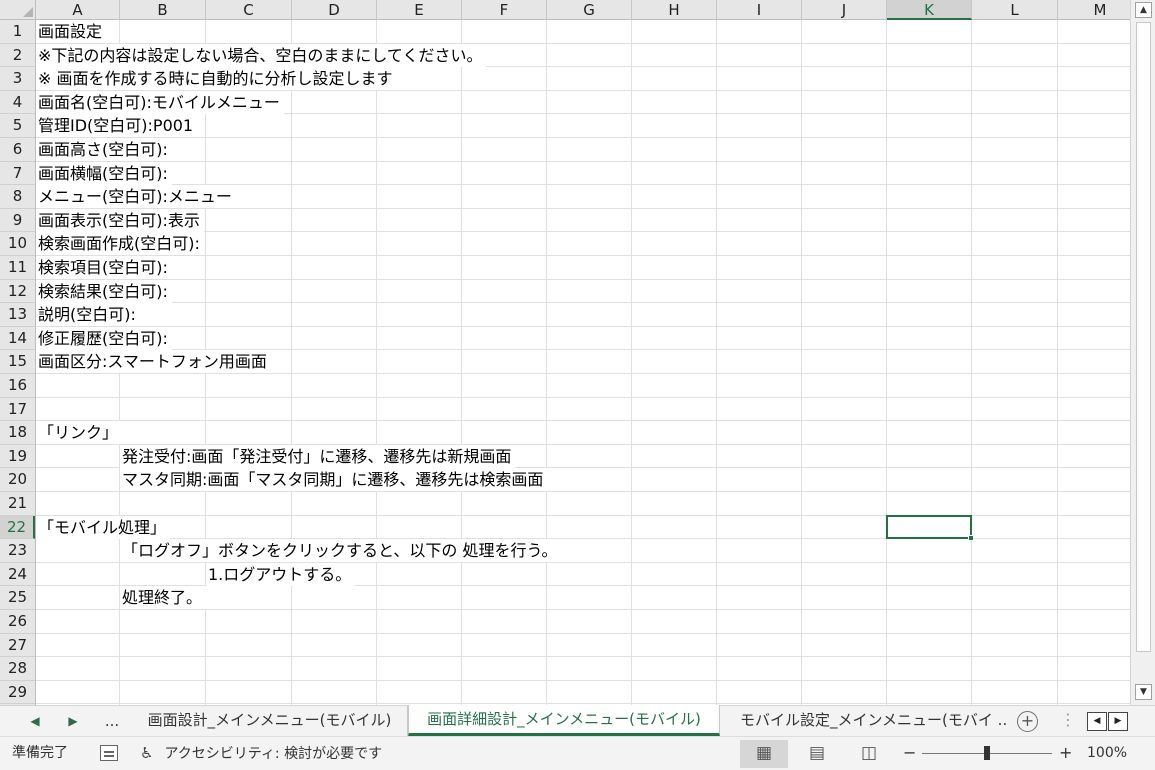  I want to click on cell-text: 説明(空白可):, so click(88, 315).